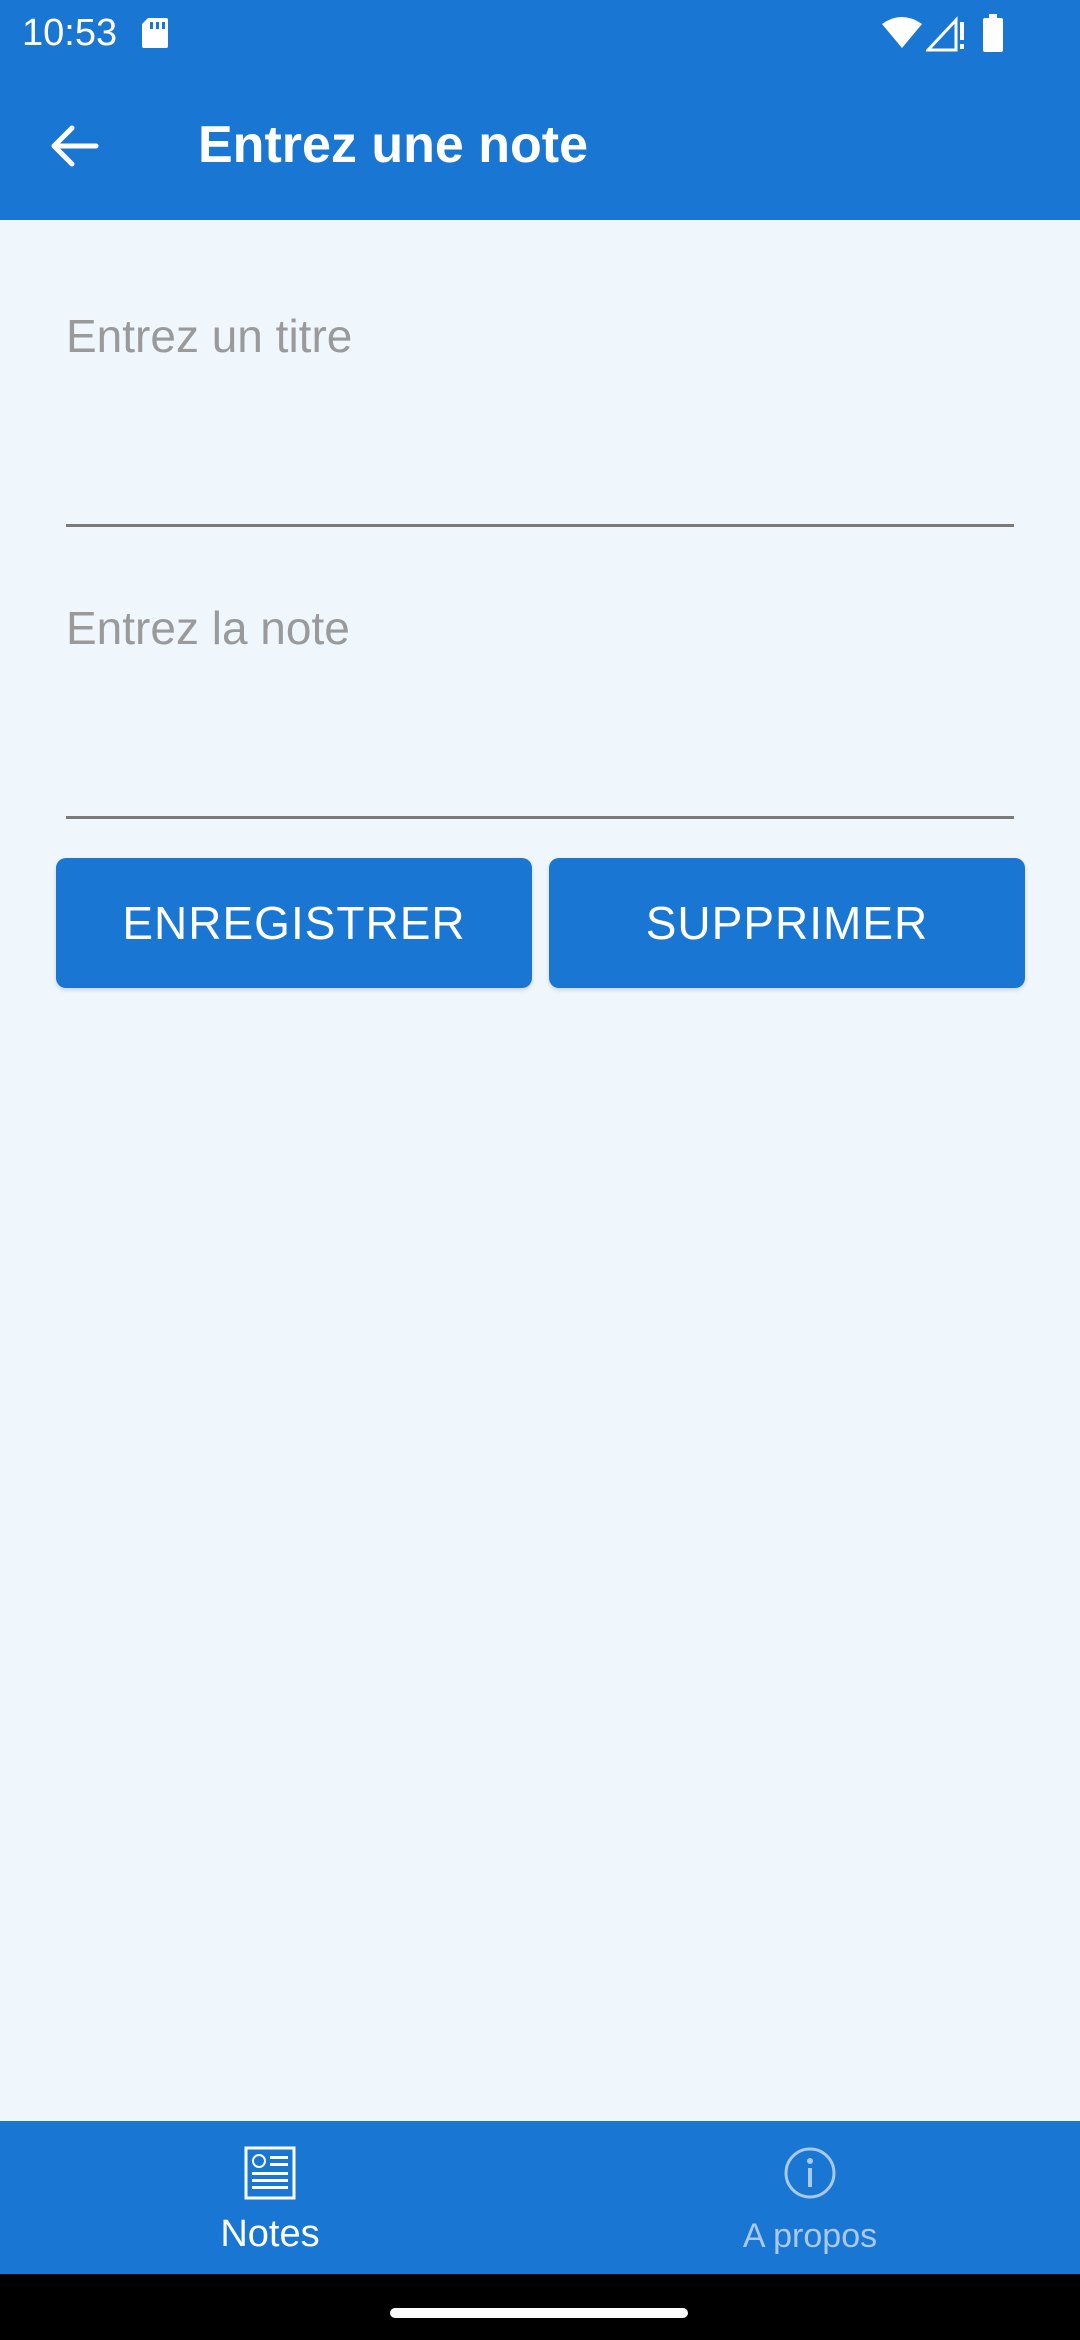 The width and height of the screenshot is (1080, 2340). I want to click on note-input, so click(540, 628).